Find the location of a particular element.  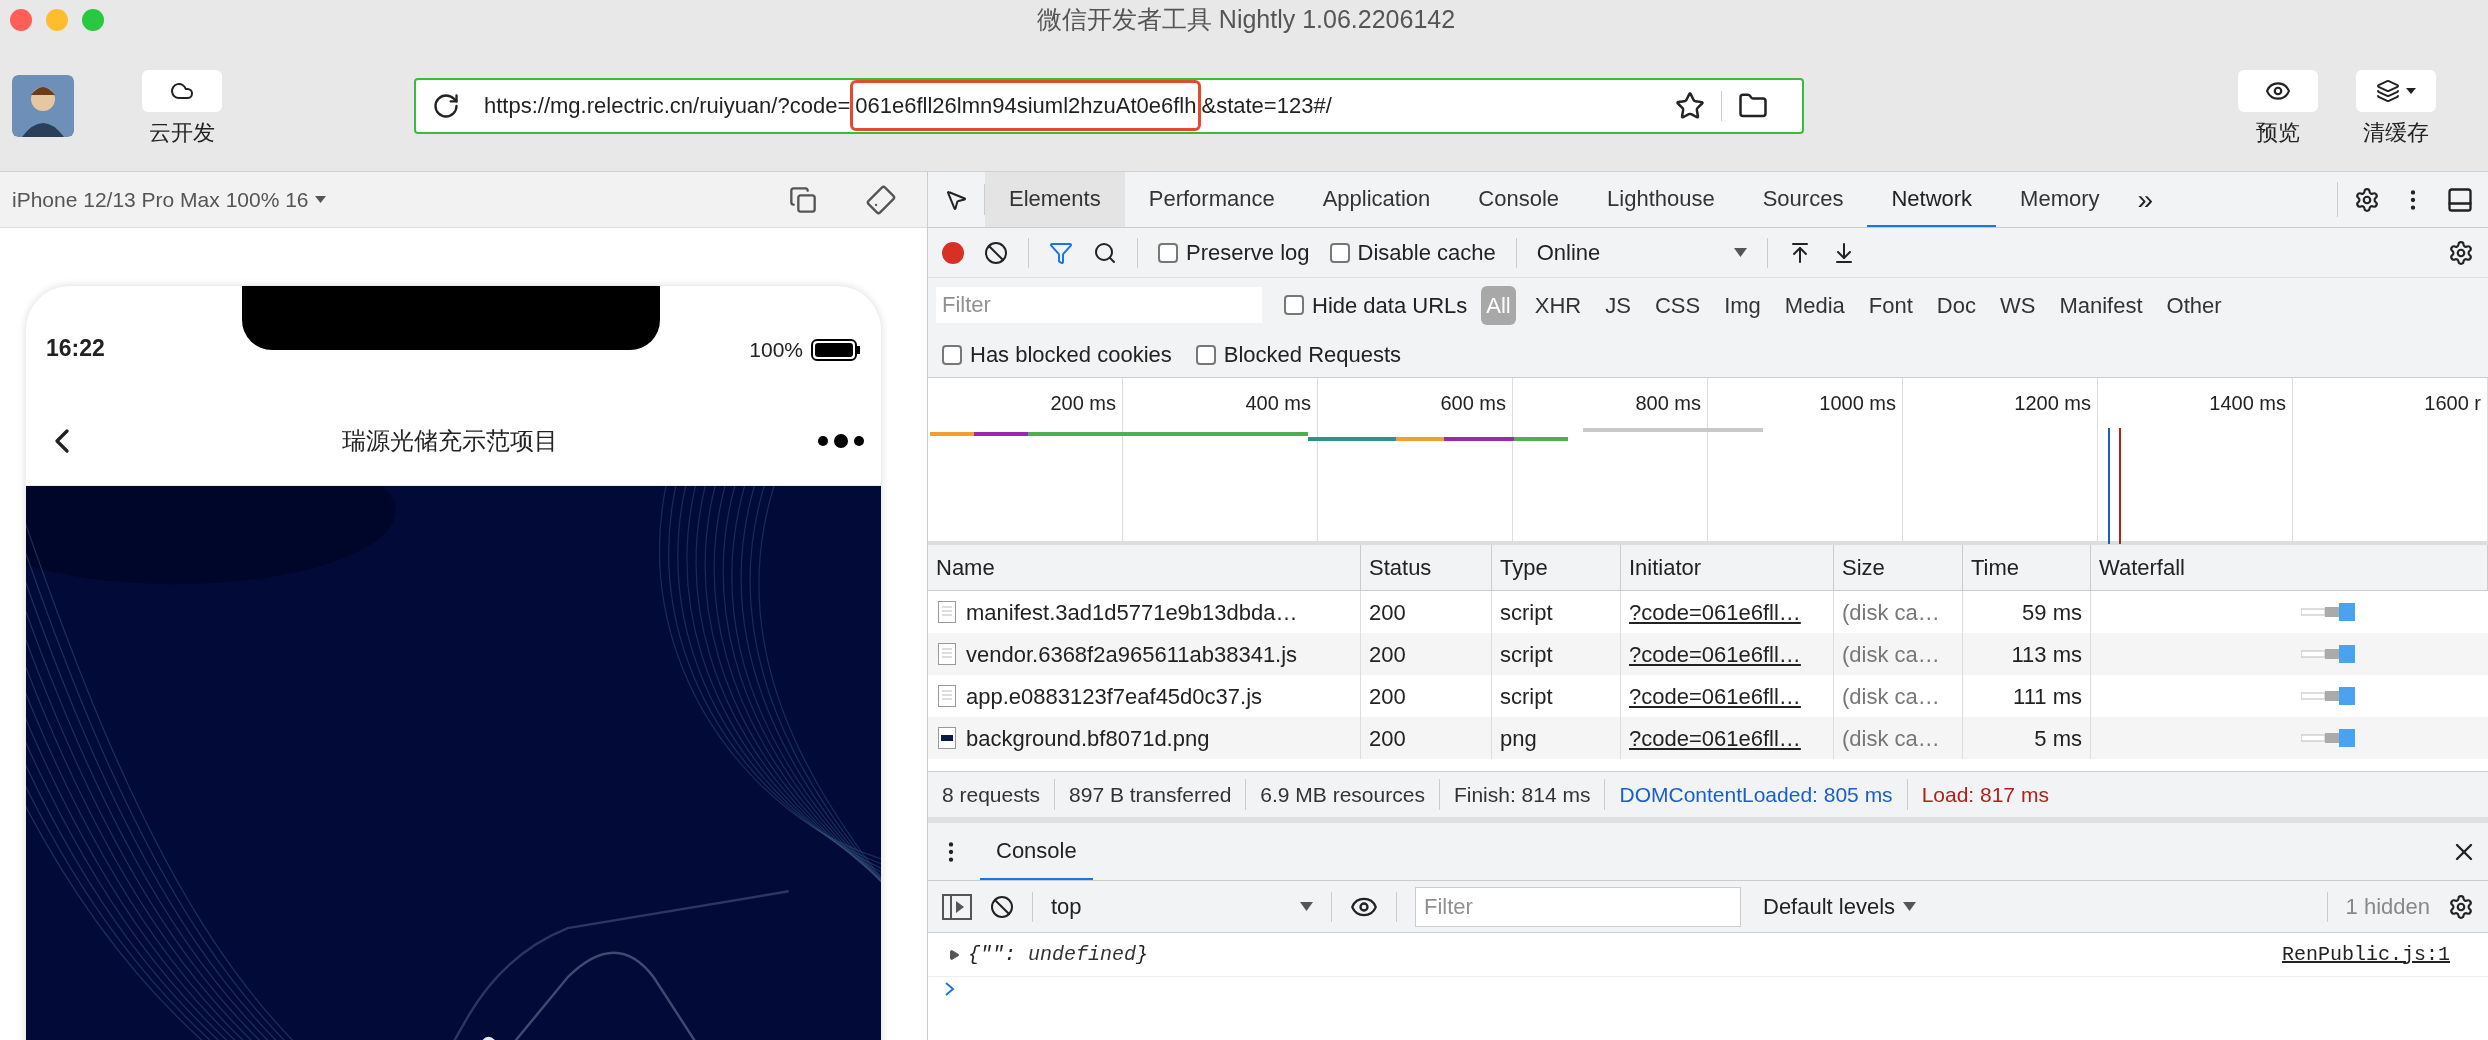

summary-text: Load: 817 ms is located at coordinates (1985, 794).